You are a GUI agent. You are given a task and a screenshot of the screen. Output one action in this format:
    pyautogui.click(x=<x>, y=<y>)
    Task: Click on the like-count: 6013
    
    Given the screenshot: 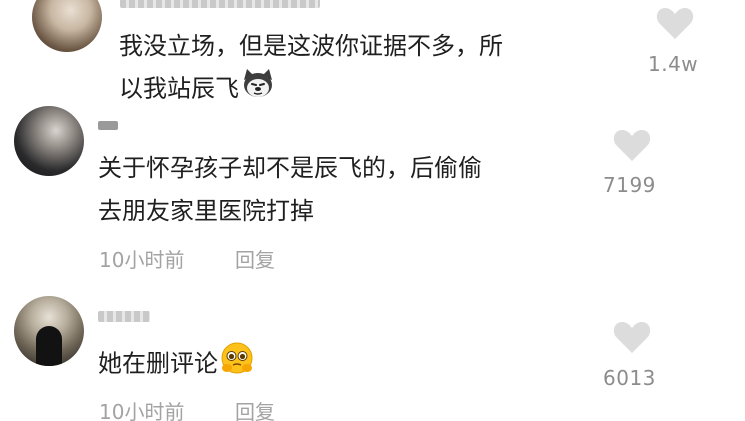 What is the action you would take?
    pyautogui.click(x=629, y=378)
    